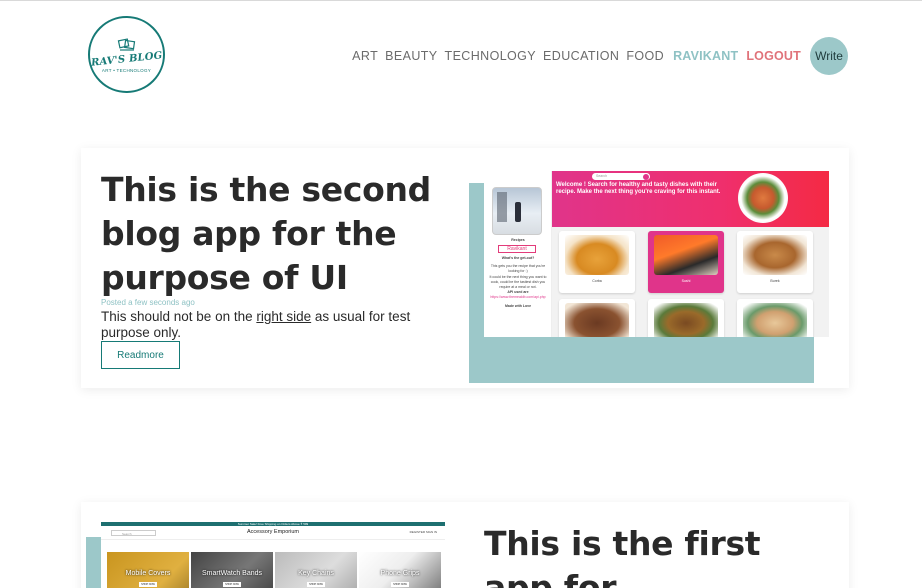 Image resolution: width=922 pixels, height=588 pixels. What do you see at coordinates (686, 281) in the screenshot?
I see `recipe-tile-label: Sushi` at bounding box center [686, 281].